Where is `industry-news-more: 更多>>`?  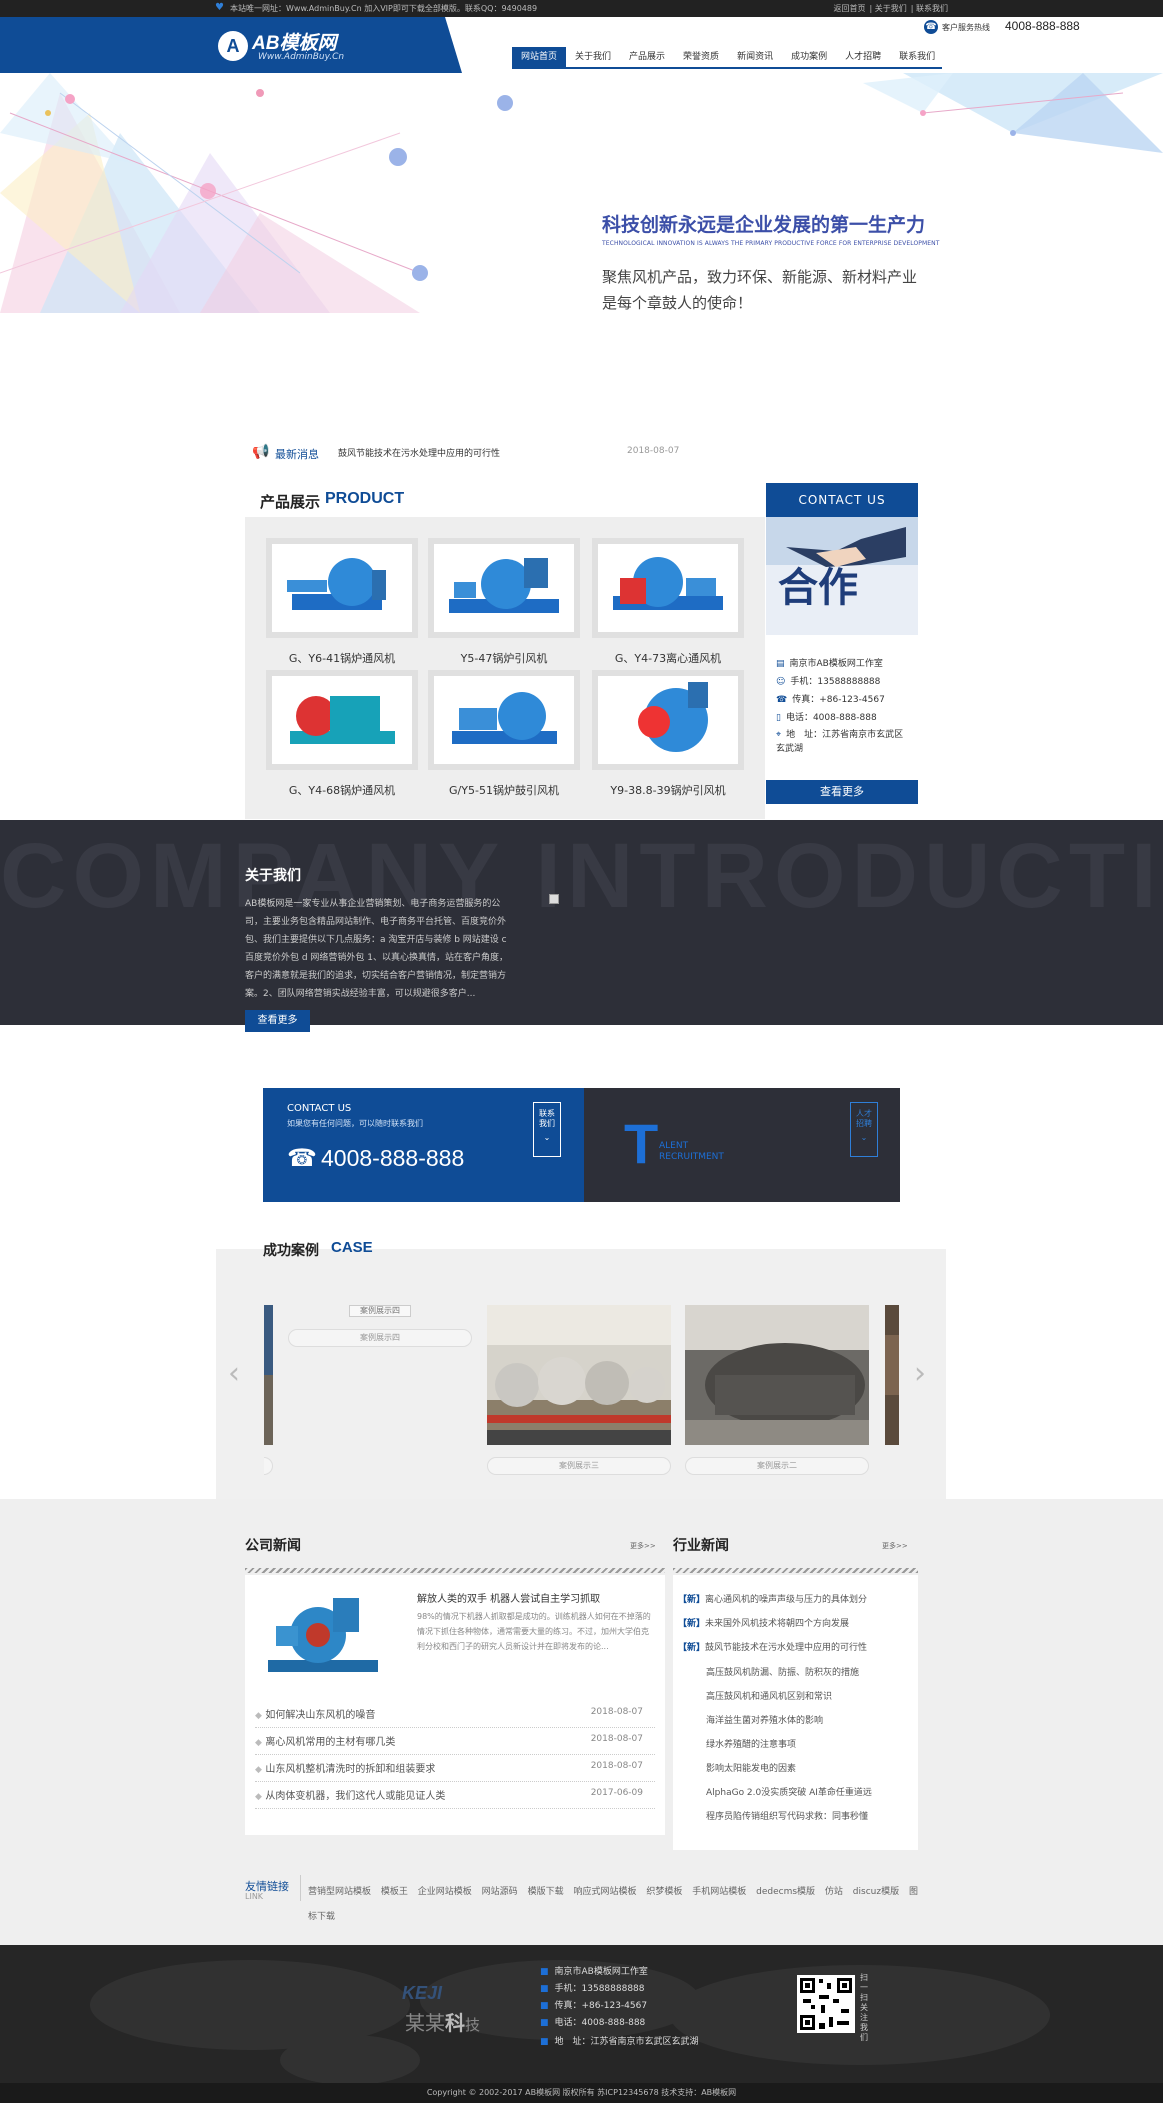 industry-news-more: 更多>> is located at coordinates (895, 1546).